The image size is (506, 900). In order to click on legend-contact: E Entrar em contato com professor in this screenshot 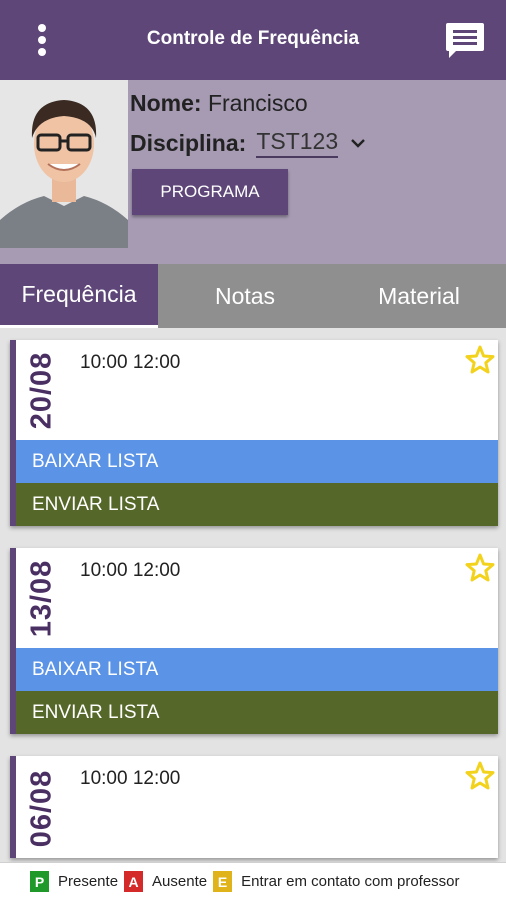, I will do `click(336, 881)`.